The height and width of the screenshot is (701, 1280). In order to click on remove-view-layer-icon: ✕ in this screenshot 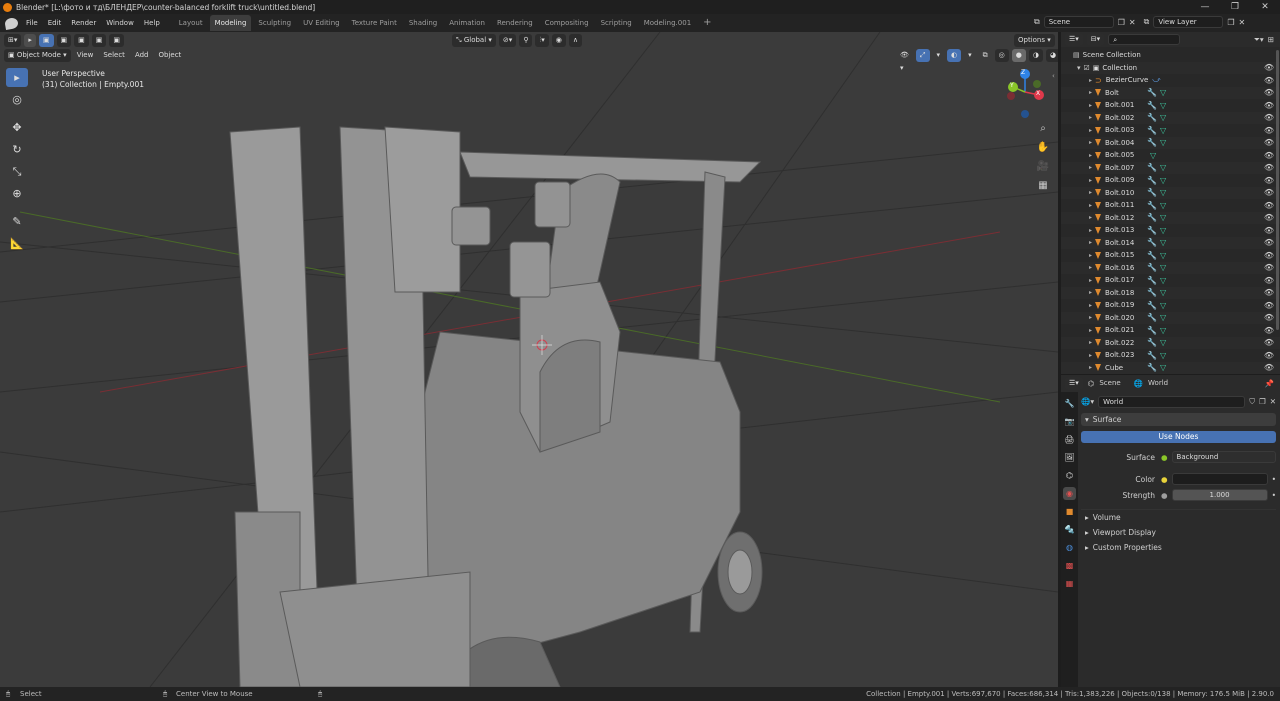, I will do `click(1241, 22)`.